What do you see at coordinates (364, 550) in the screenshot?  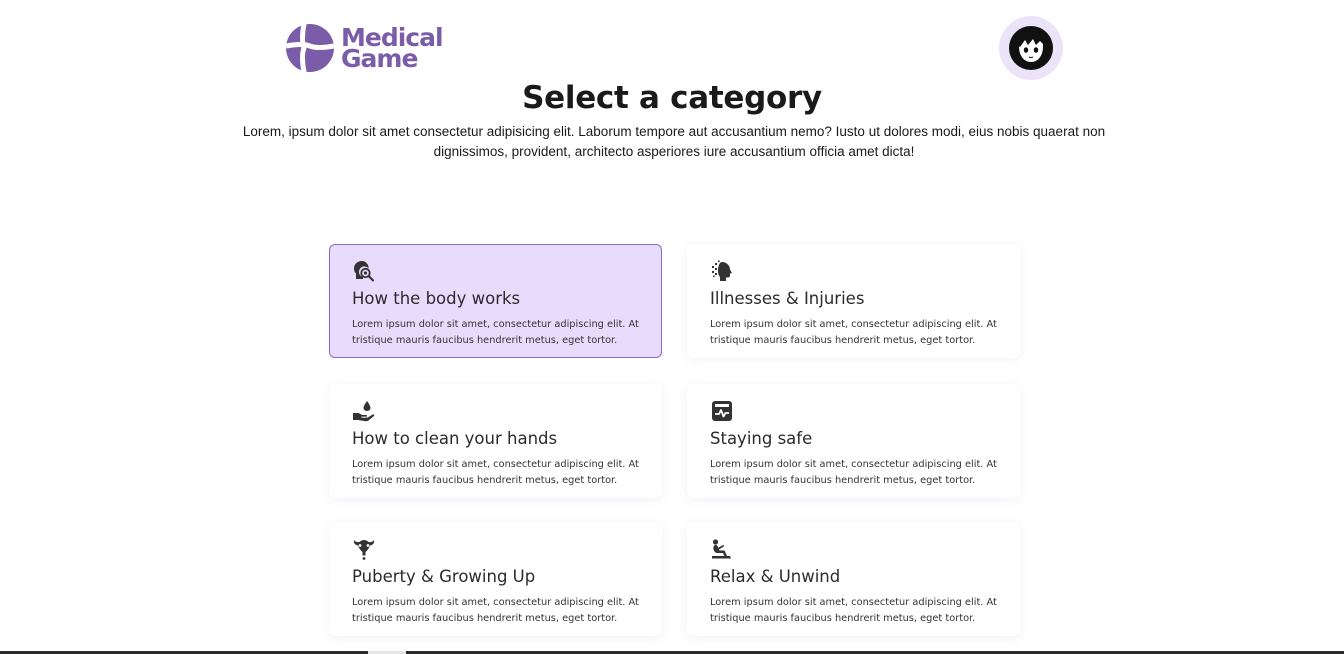 I see `uterus-icon` at bounding box center [364, 550].